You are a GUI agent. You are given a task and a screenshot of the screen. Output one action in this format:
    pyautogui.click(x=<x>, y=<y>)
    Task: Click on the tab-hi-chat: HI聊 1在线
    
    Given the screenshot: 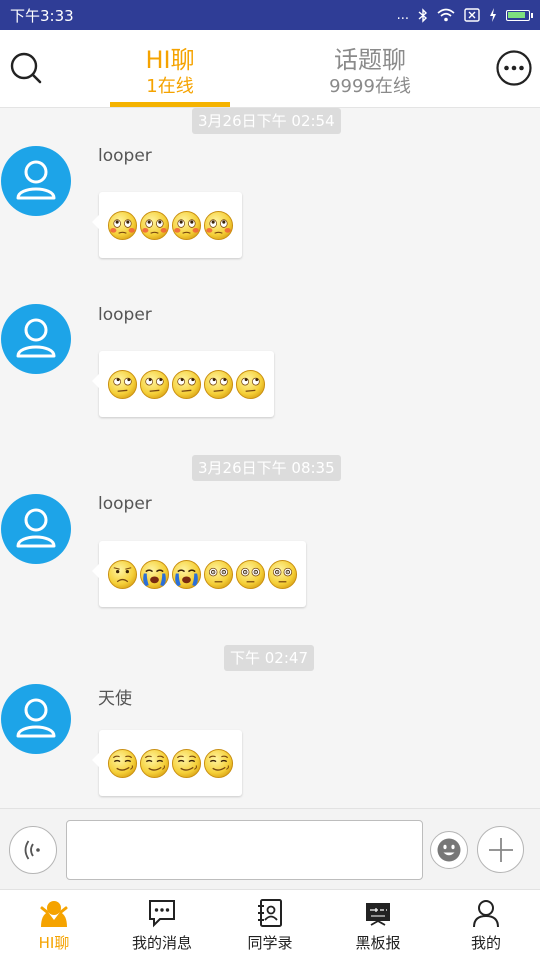 What is the action you would take?
    pyautogui.click(x=170, y=71)
    